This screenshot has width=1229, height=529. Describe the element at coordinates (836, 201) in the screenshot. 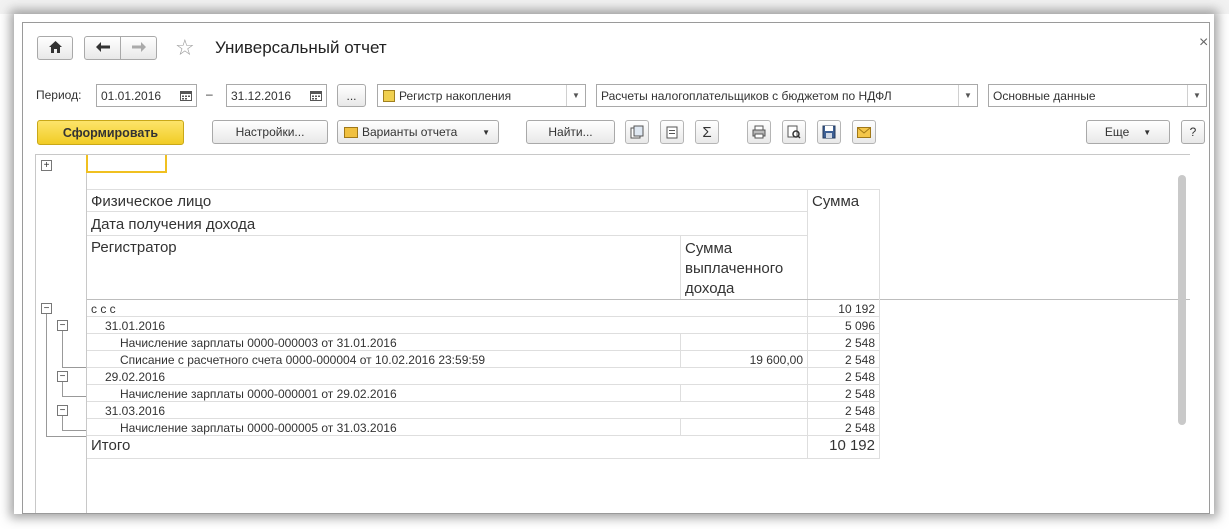

I see `header-sum: Сумма` at that location.